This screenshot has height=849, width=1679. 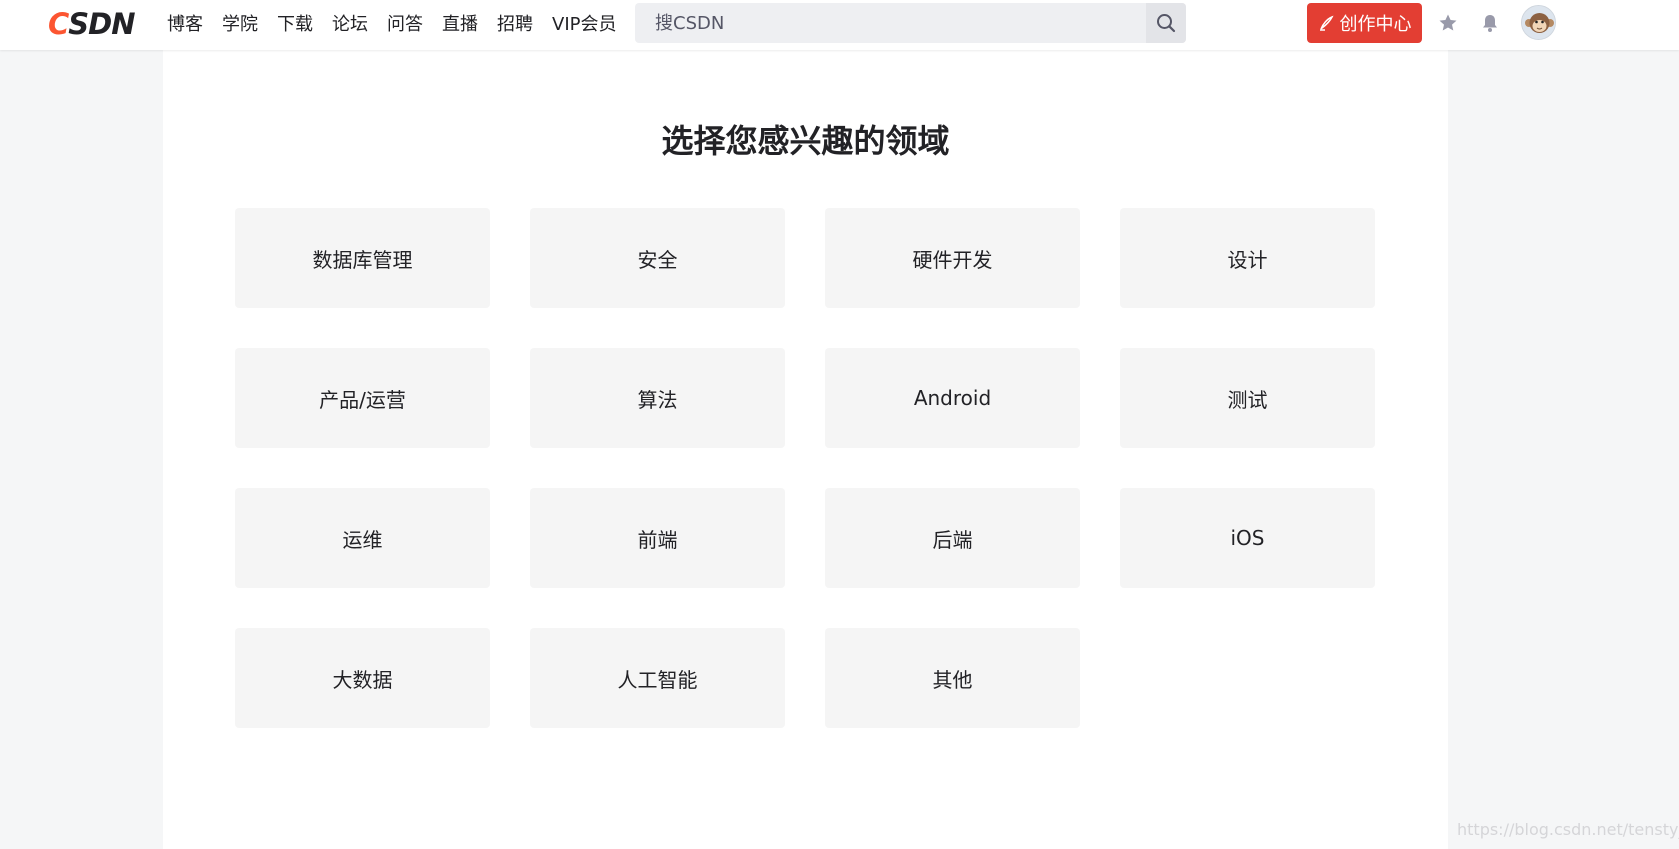 What do you see at coordinates (58, 24) in the screenshot?
I see `logo-c: C` at bounding box center [58, 24].